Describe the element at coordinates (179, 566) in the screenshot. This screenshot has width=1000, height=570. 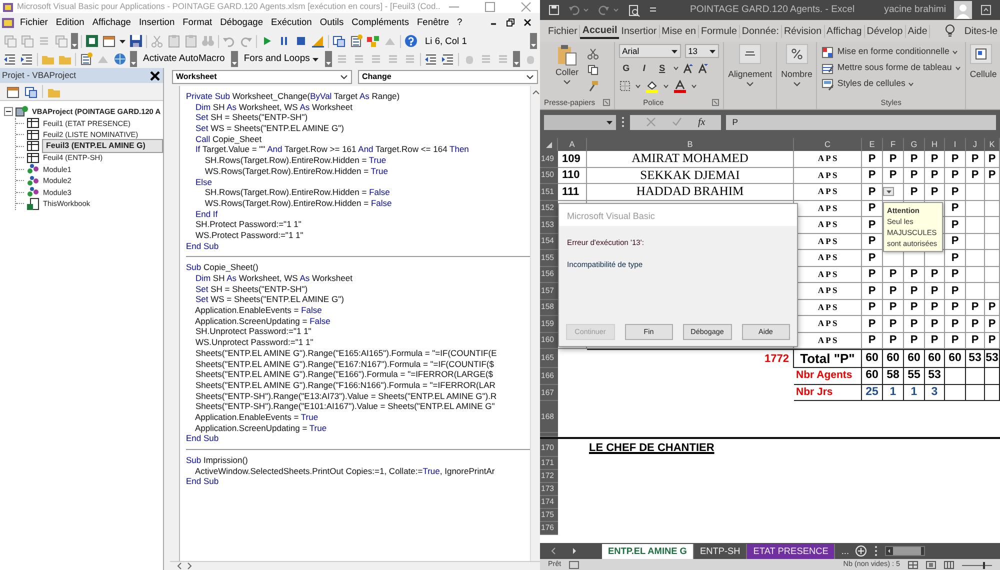
I see `scroll-left-icon` at that location.